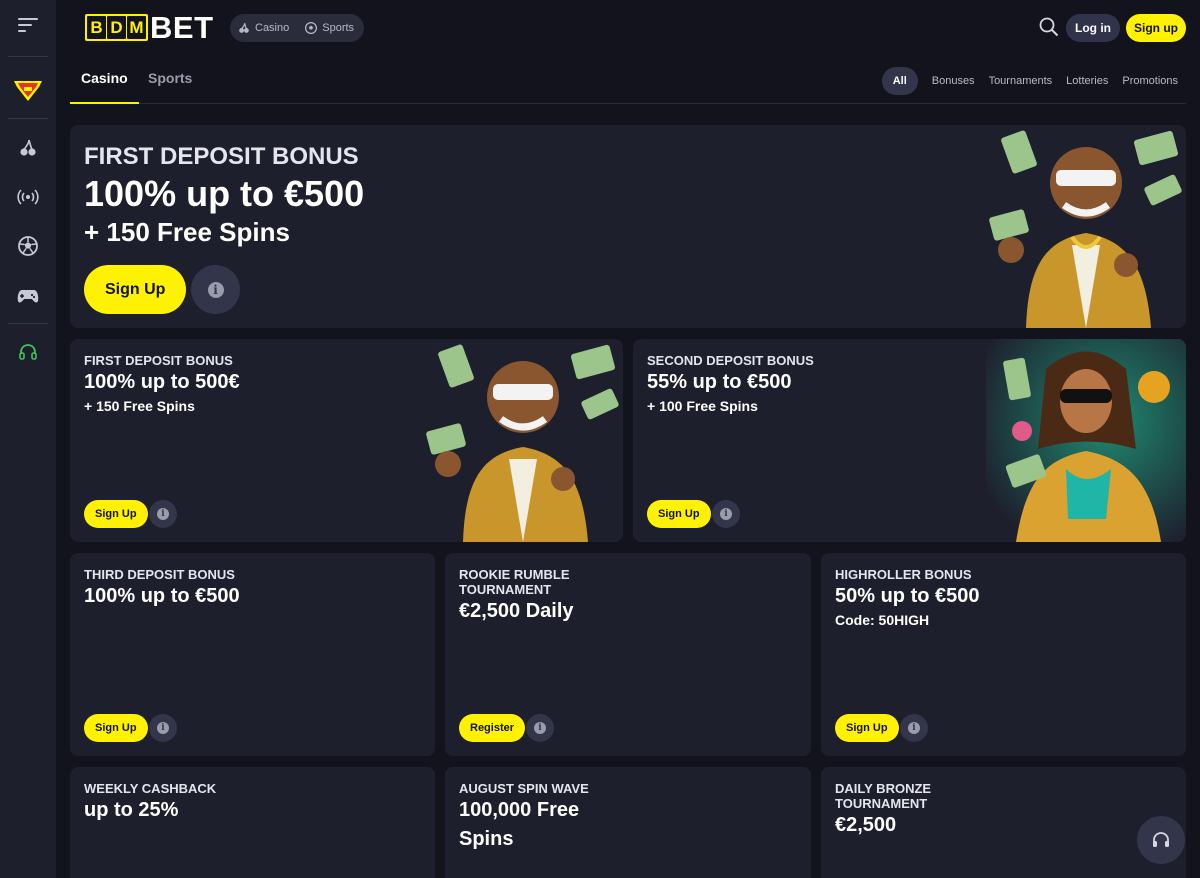 The height and width of the screenshot is (878, 1200). I want to click on promo-headline: 55% up to €500, so click(719, 382).